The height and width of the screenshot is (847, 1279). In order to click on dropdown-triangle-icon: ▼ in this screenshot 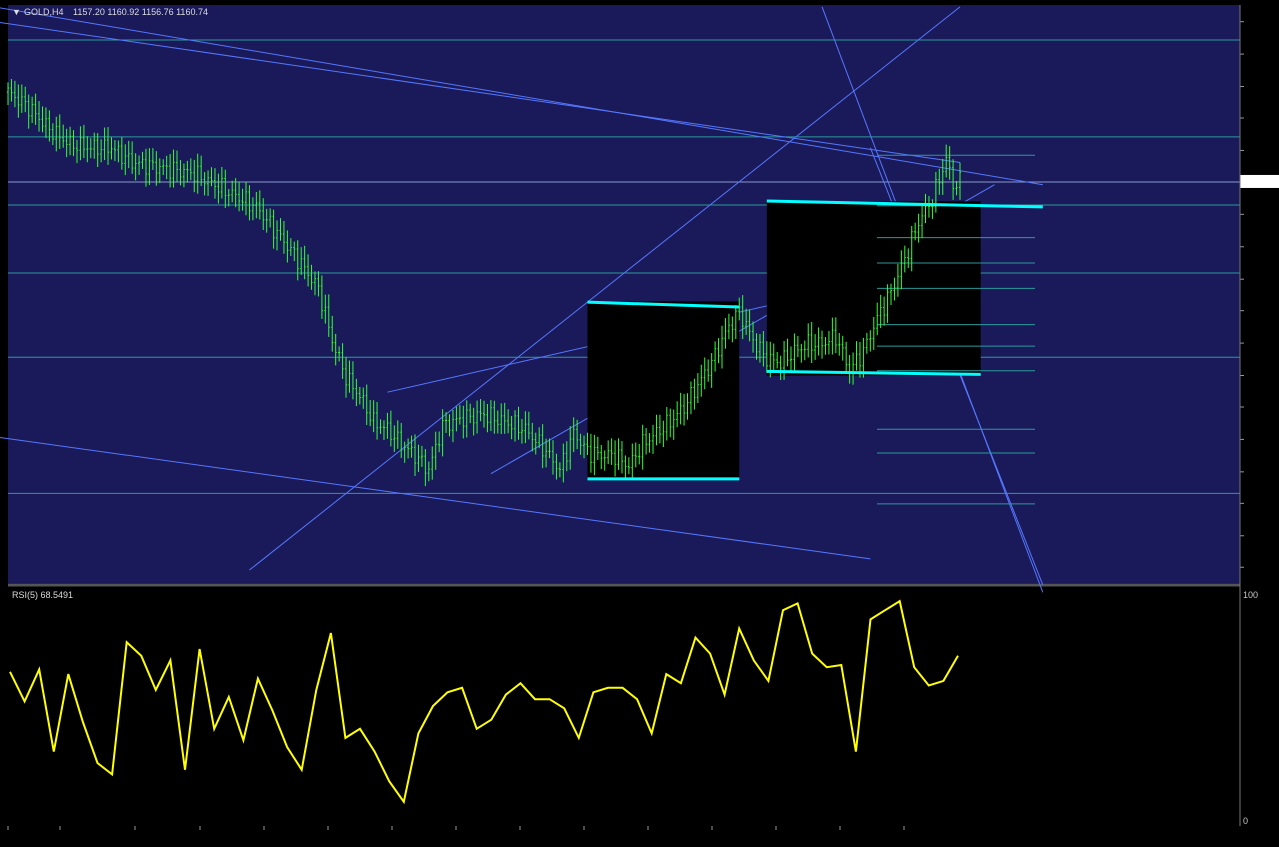, I will do `click(16, 12)`.